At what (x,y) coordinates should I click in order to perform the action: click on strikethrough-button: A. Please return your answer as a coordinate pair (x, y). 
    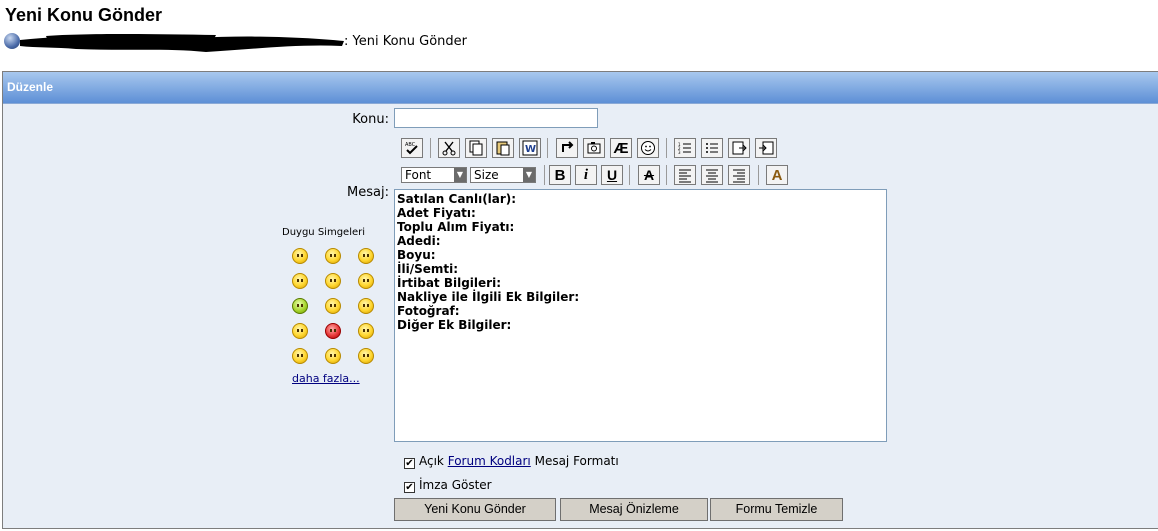
    Looking at the image, I should click on (649, 175).